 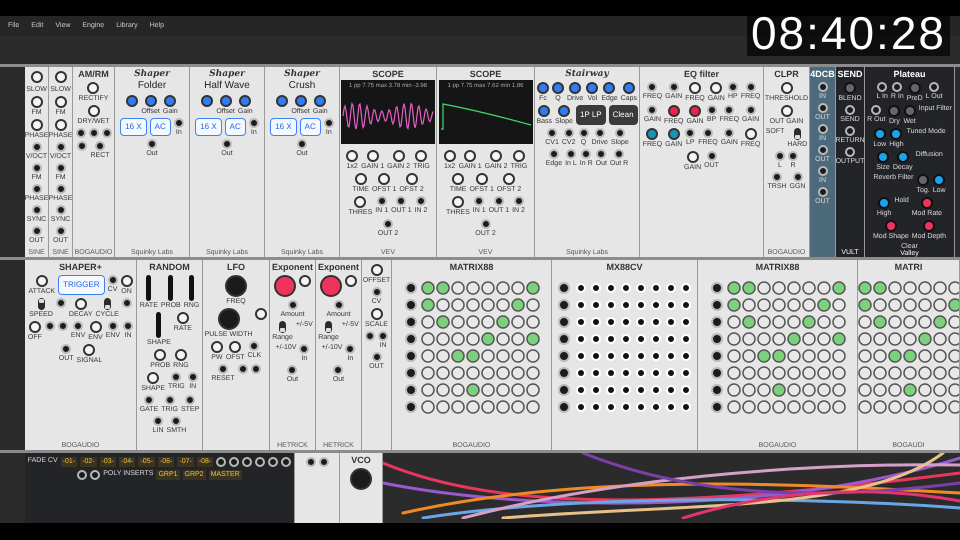 I want to click on toggle-button: AC, so click(x=235, y=127).